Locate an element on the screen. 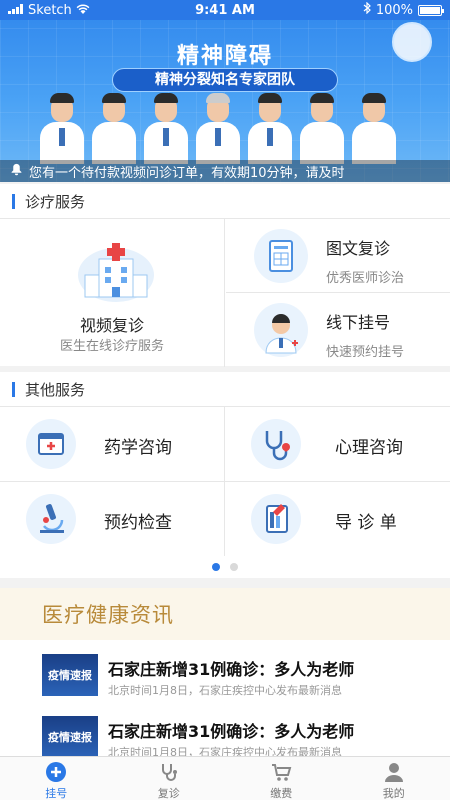 The image size is (450, 800). book-exam-button: 预约检查 is located at coordinates (112, 519).